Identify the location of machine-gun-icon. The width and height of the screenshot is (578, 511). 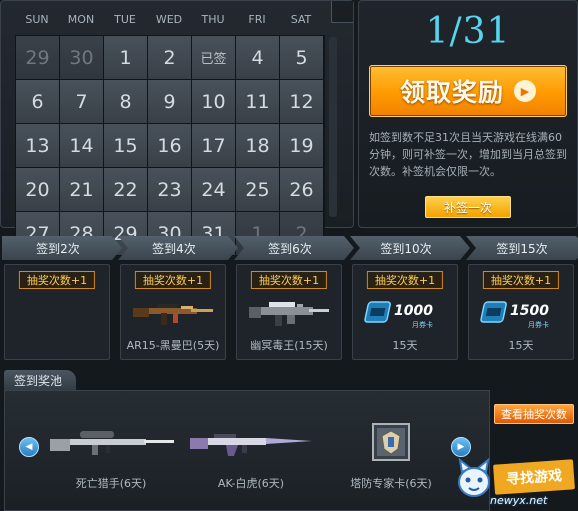
(289, 313).